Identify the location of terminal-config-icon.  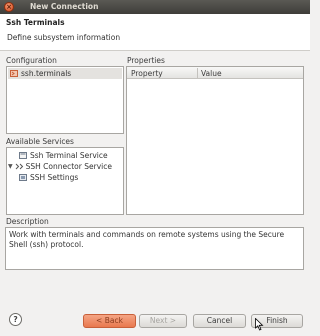
(14, 73).